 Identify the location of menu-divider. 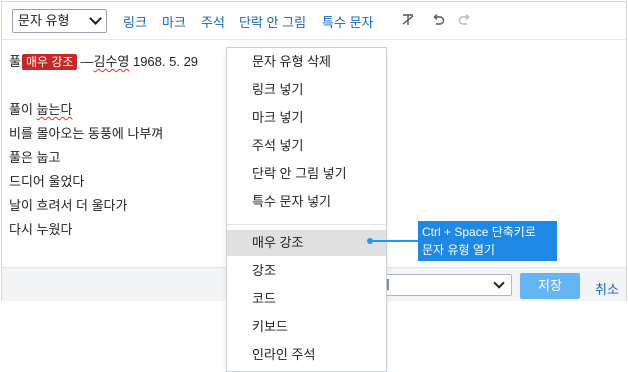
(306, 224).